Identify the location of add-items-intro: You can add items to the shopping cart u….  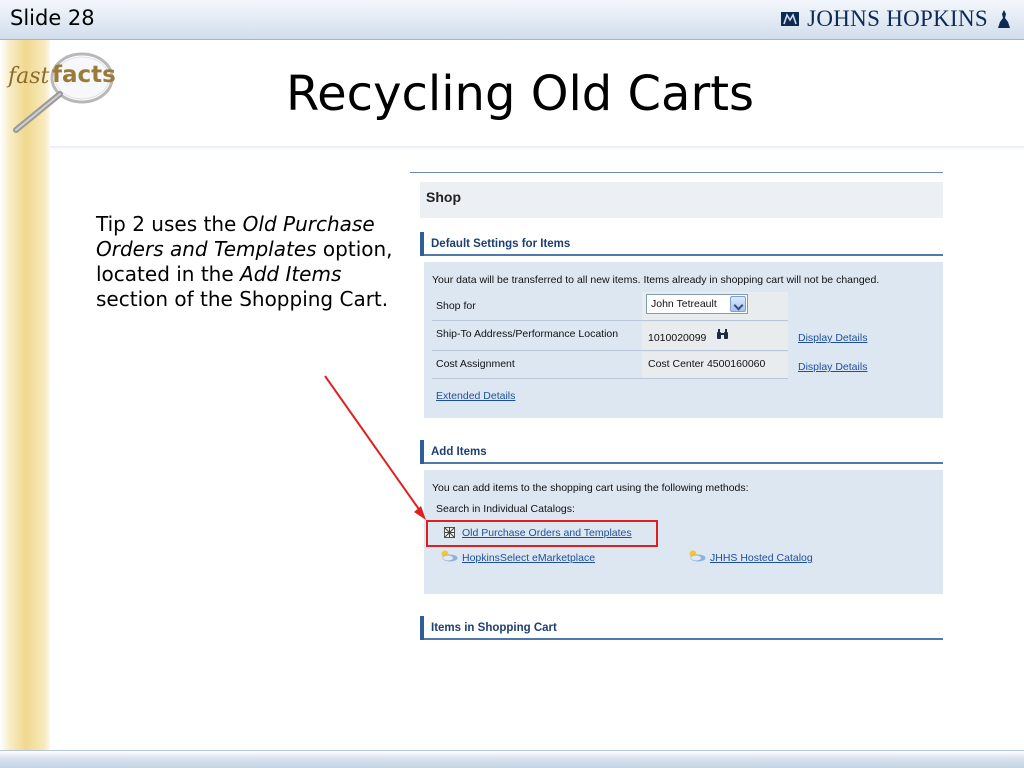
(590, 488).